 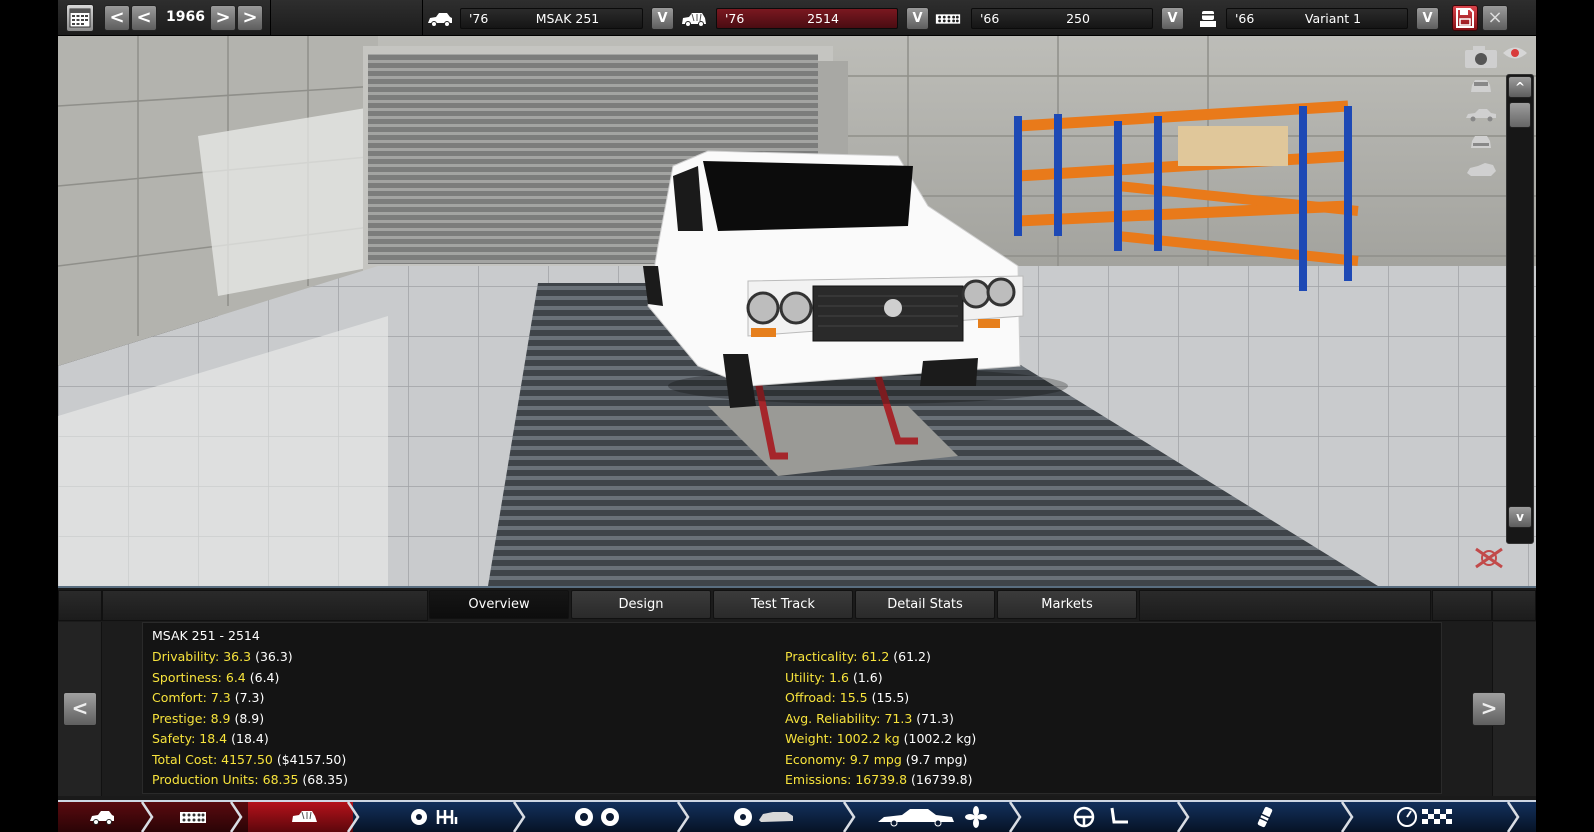 What do you see at coordinates (249, 697) in the screenshot?
I see `stat-previous: (7.3)` at bounding box center [249, 697].